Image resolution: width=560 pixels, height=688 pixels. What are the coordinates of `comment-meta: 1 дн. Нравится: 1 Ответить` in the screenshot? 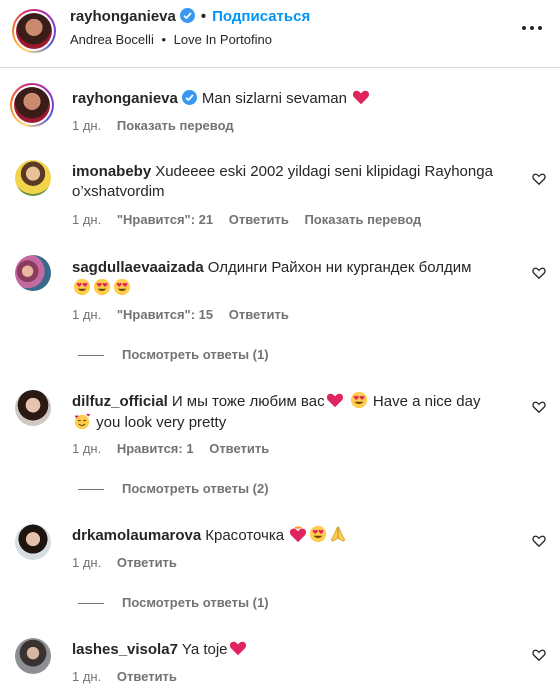 It's located at (176, 448).